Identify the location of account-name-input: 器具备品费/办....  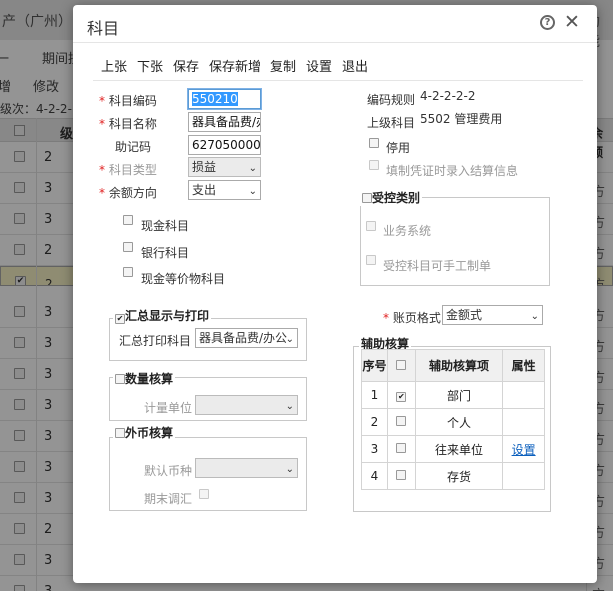
(224, 122).